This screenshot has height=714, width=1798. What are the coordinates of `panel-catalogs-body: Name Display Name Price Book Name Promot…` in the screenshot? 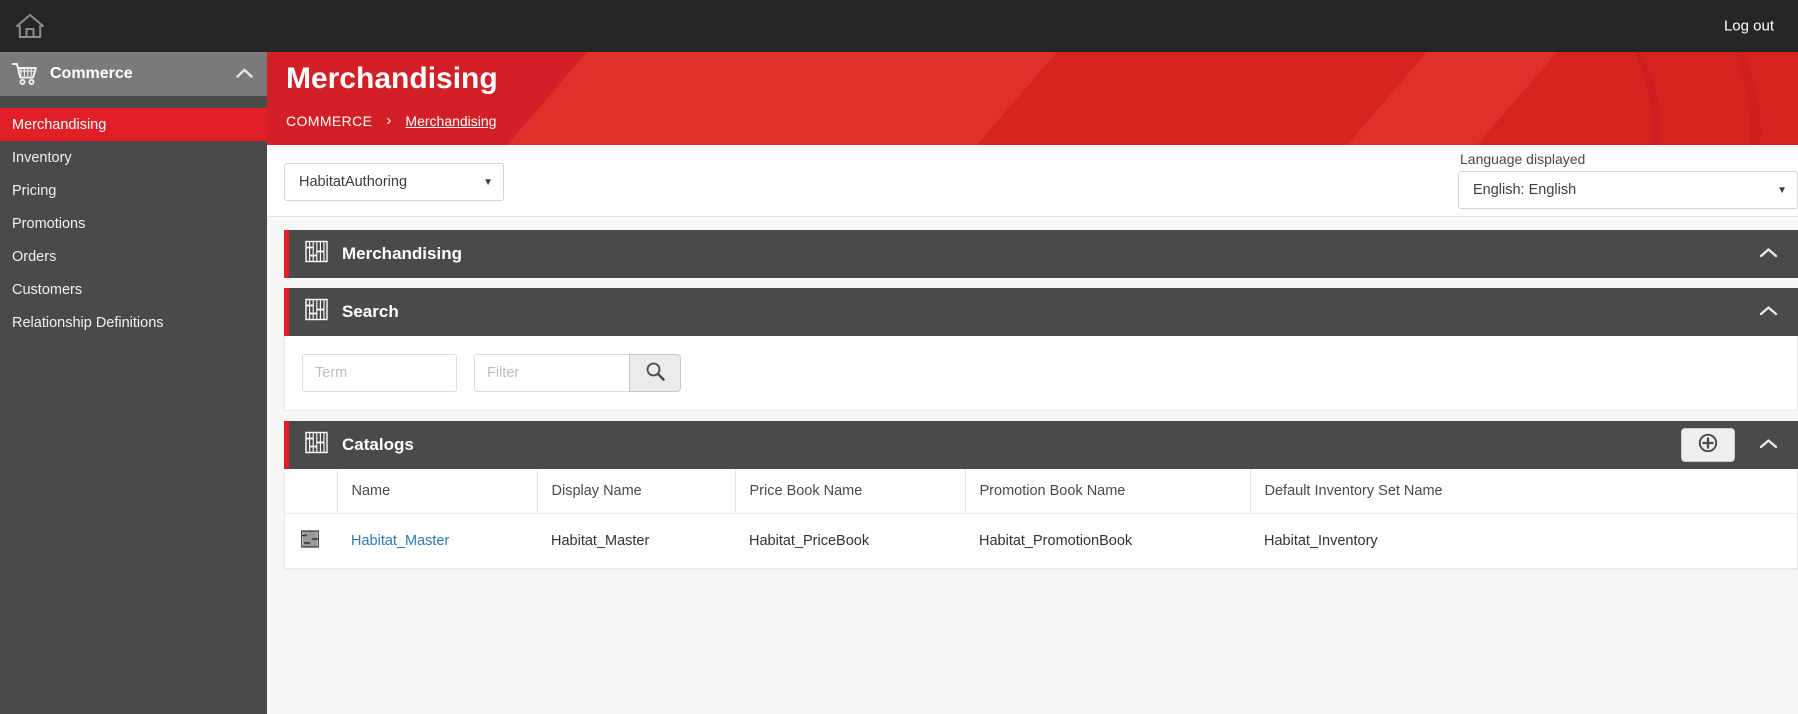 It's located at (1041, 519).